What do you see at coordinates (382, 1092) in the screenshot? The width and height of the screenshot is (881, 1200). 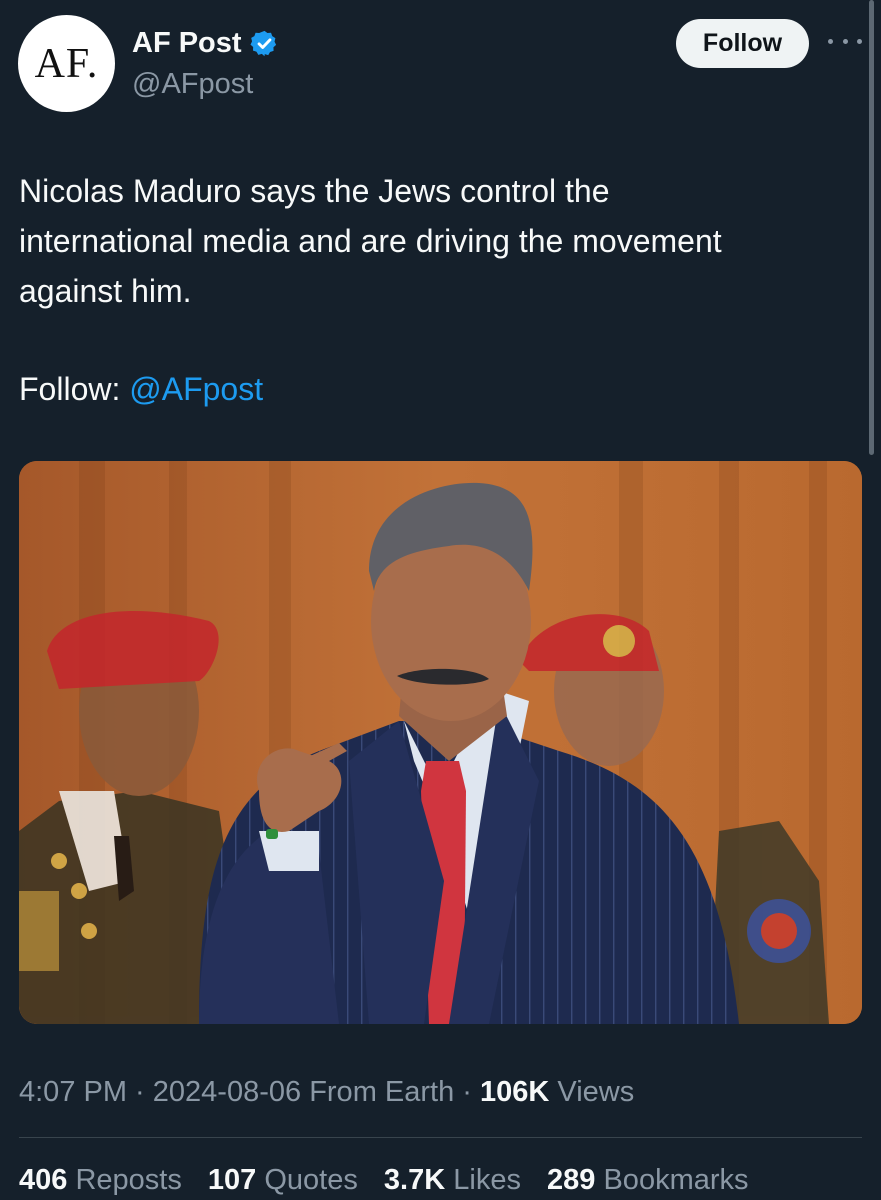 I see `tweet-source: From Earth` at bounding box center [382, 1092].